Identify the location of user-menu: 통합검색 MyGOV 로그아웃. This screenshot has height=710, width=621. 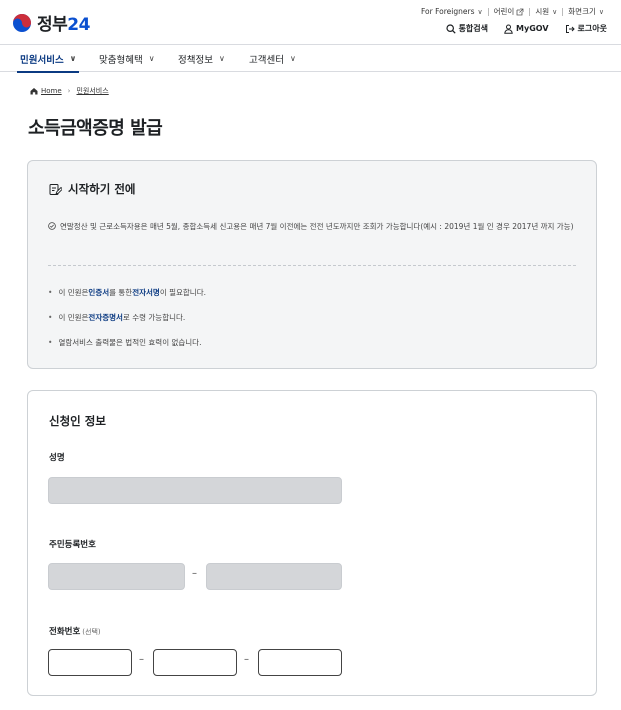
(518, 28).